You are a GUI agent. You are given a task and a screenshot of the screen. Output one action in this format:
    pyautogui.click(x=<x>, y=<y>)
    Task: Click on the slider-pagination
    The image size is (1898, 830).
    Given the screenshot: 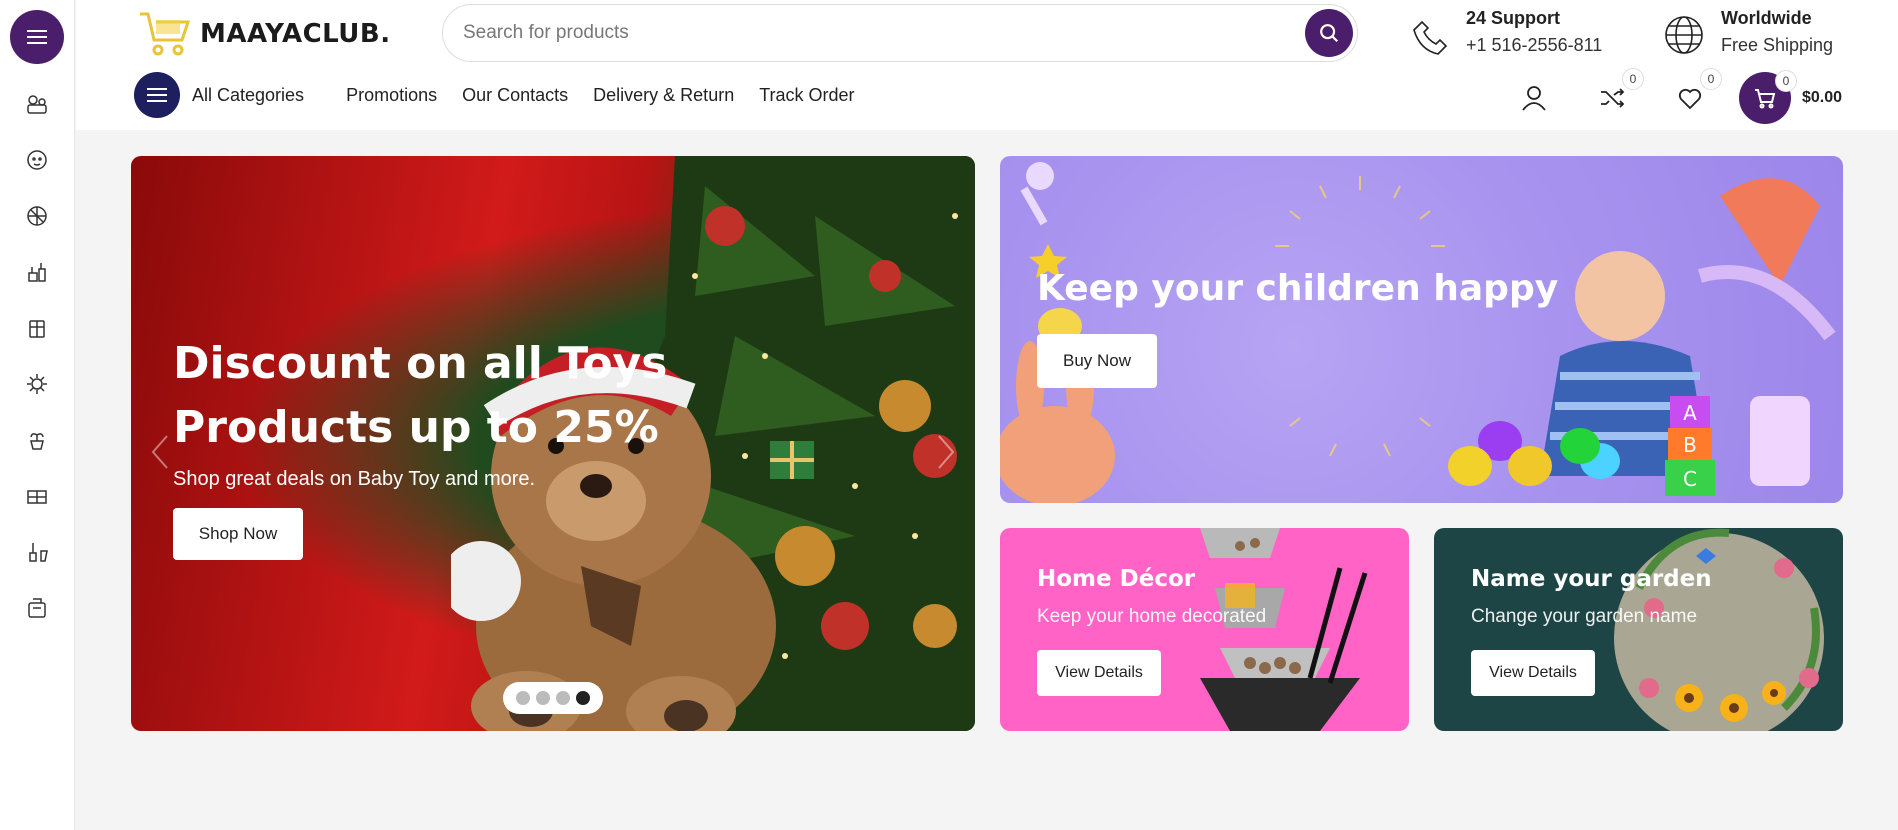 What is the action you would take?
    pyautogui.click(x=553, y=698)
    